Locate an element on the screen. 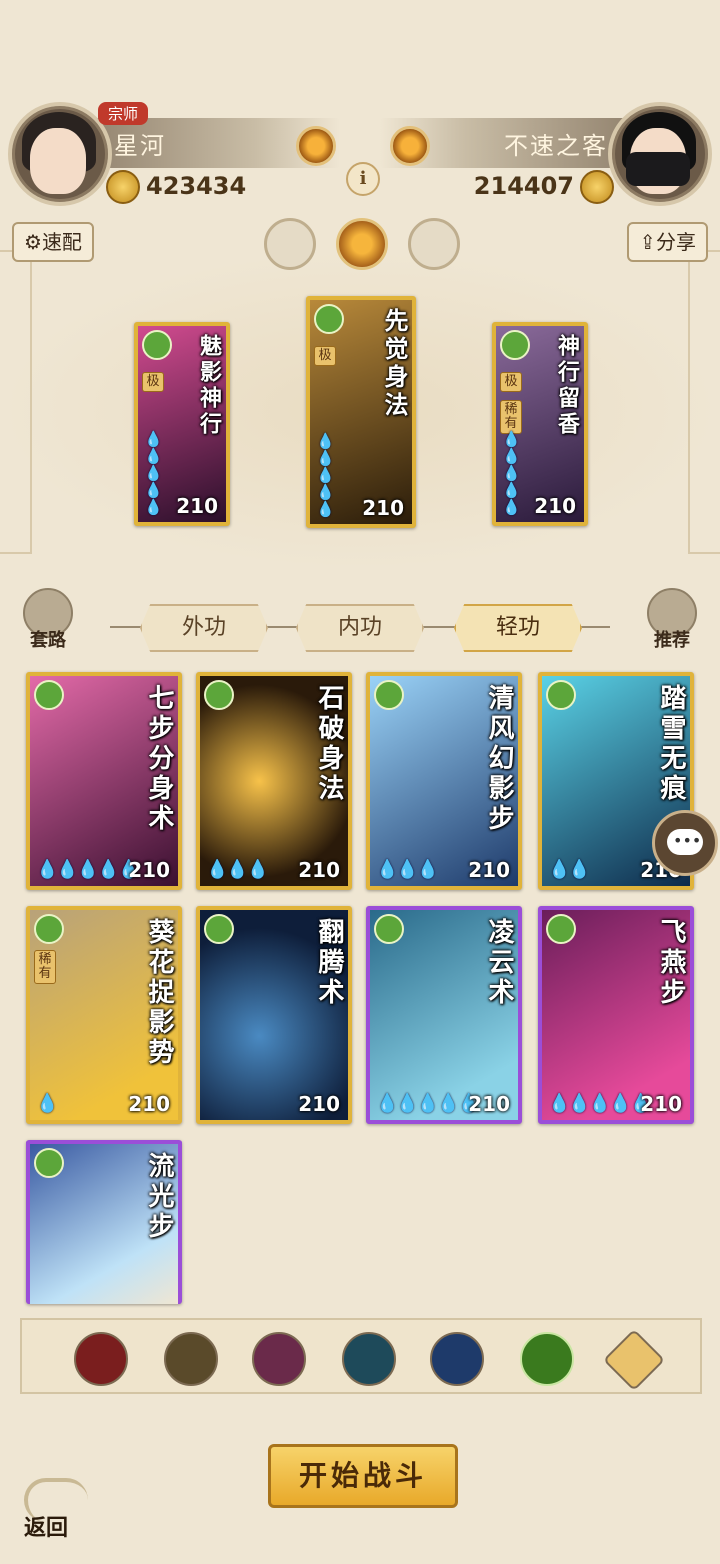 The height and width of the screenshot is (1564, 720). player-power: 423434 is located at coordinates (196, 186).